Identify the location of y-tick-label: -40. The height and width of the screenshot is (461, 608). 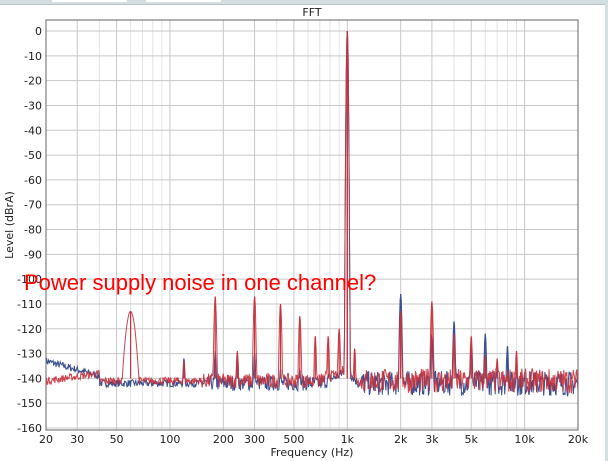
(33, 130).